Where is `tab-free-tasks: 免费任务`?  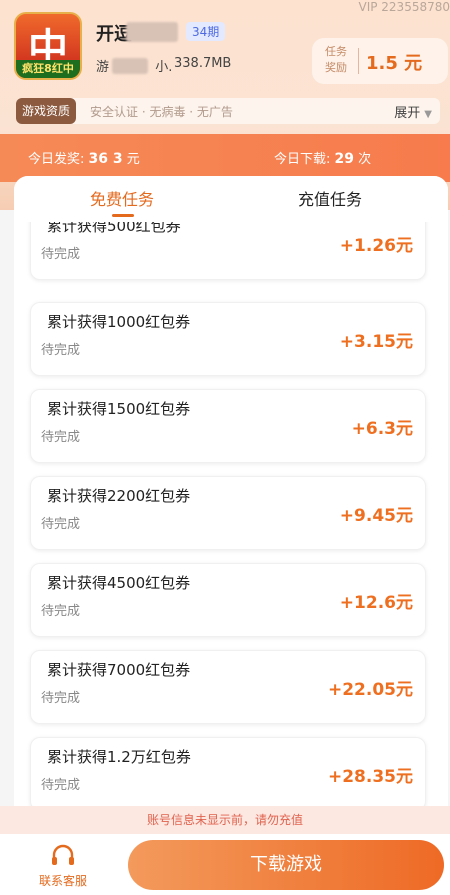 tab-free-tasks: 免费任务 is located at coordinates (122, 198).